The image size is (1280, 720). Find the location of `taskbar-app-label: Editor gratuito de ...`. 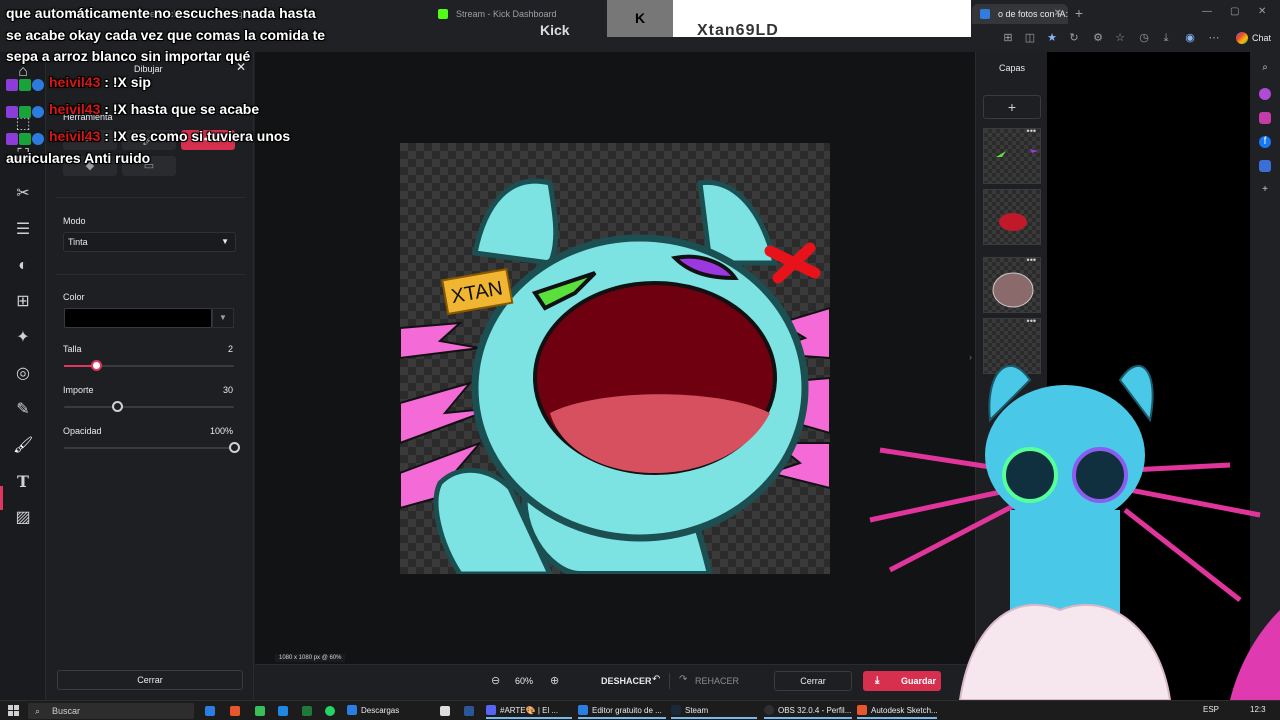

taskbar-app-label: Editor gratuito de ... is located at coordinates (627, 710).